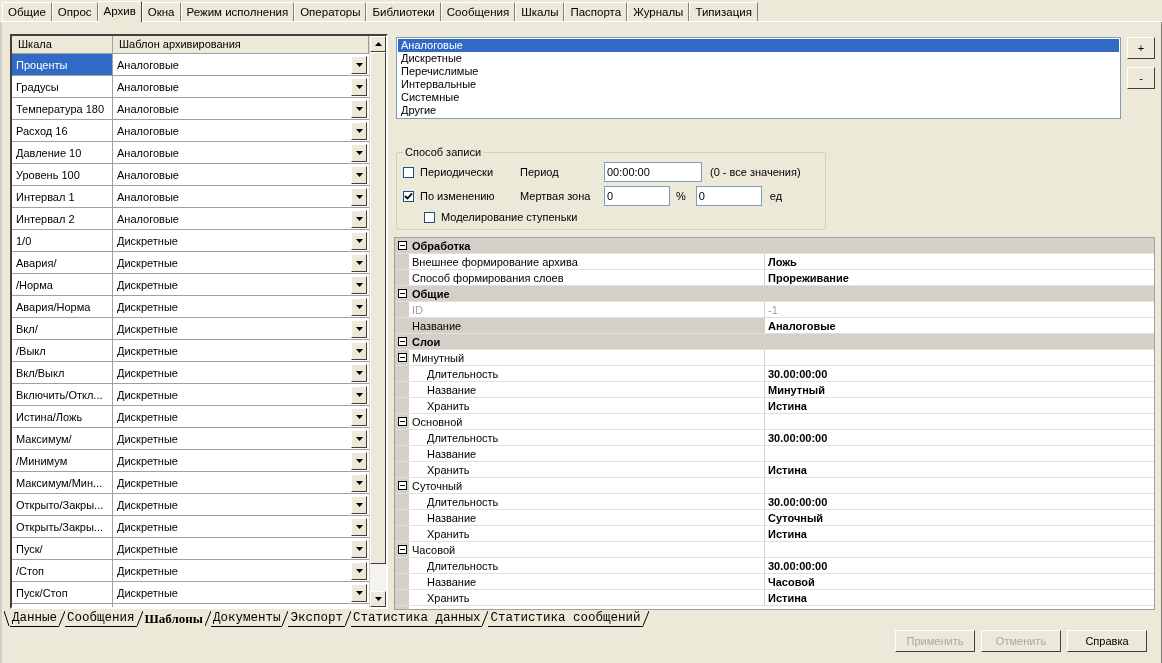 Image resolution: width=1162 pixels, height=663 pixels. What do you see at coordinates (758, 97) in the screenshot?
I see `list-item: Системные` at bounding box center [758, 97].